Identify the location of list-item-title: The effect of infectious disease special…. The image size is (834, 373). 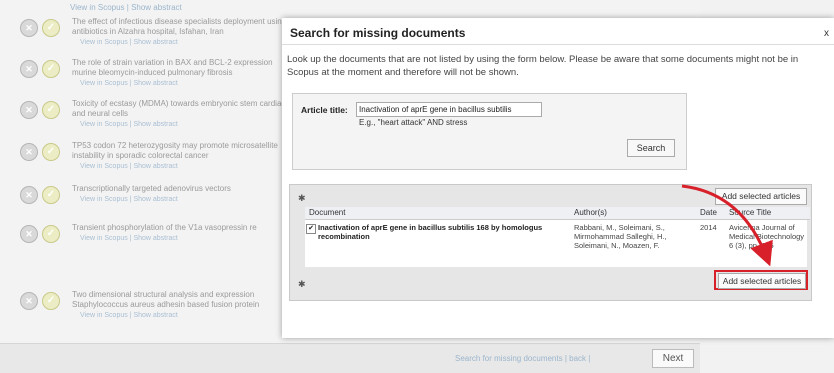
(184, 27).